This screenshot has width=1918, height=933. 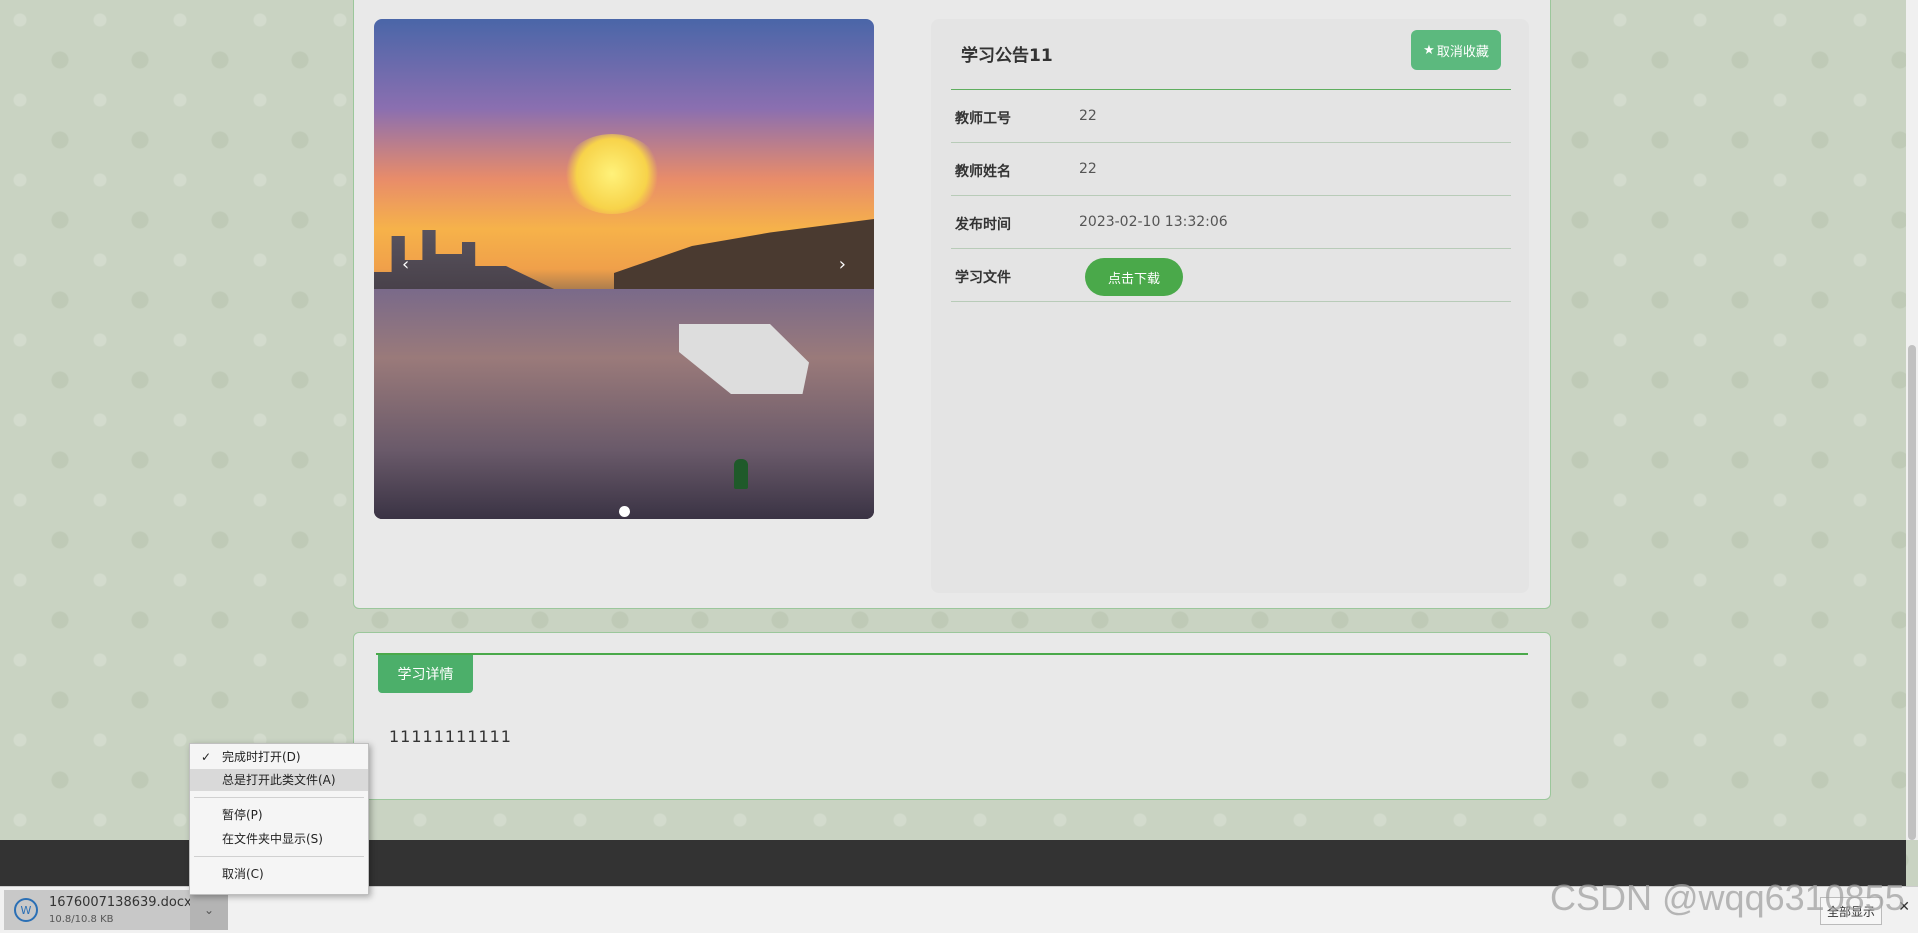 What do you see at coordinates (1007, 56) in the screenshot?
I see `notice-title: 学习公告11` at bounding box center [1007, 56].